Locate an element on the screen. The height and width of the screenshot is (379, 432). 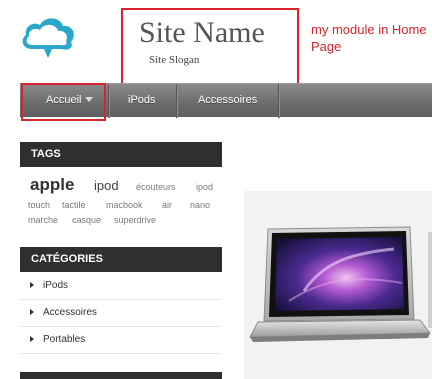
tag-link: air is located at coordinates (167, 205).